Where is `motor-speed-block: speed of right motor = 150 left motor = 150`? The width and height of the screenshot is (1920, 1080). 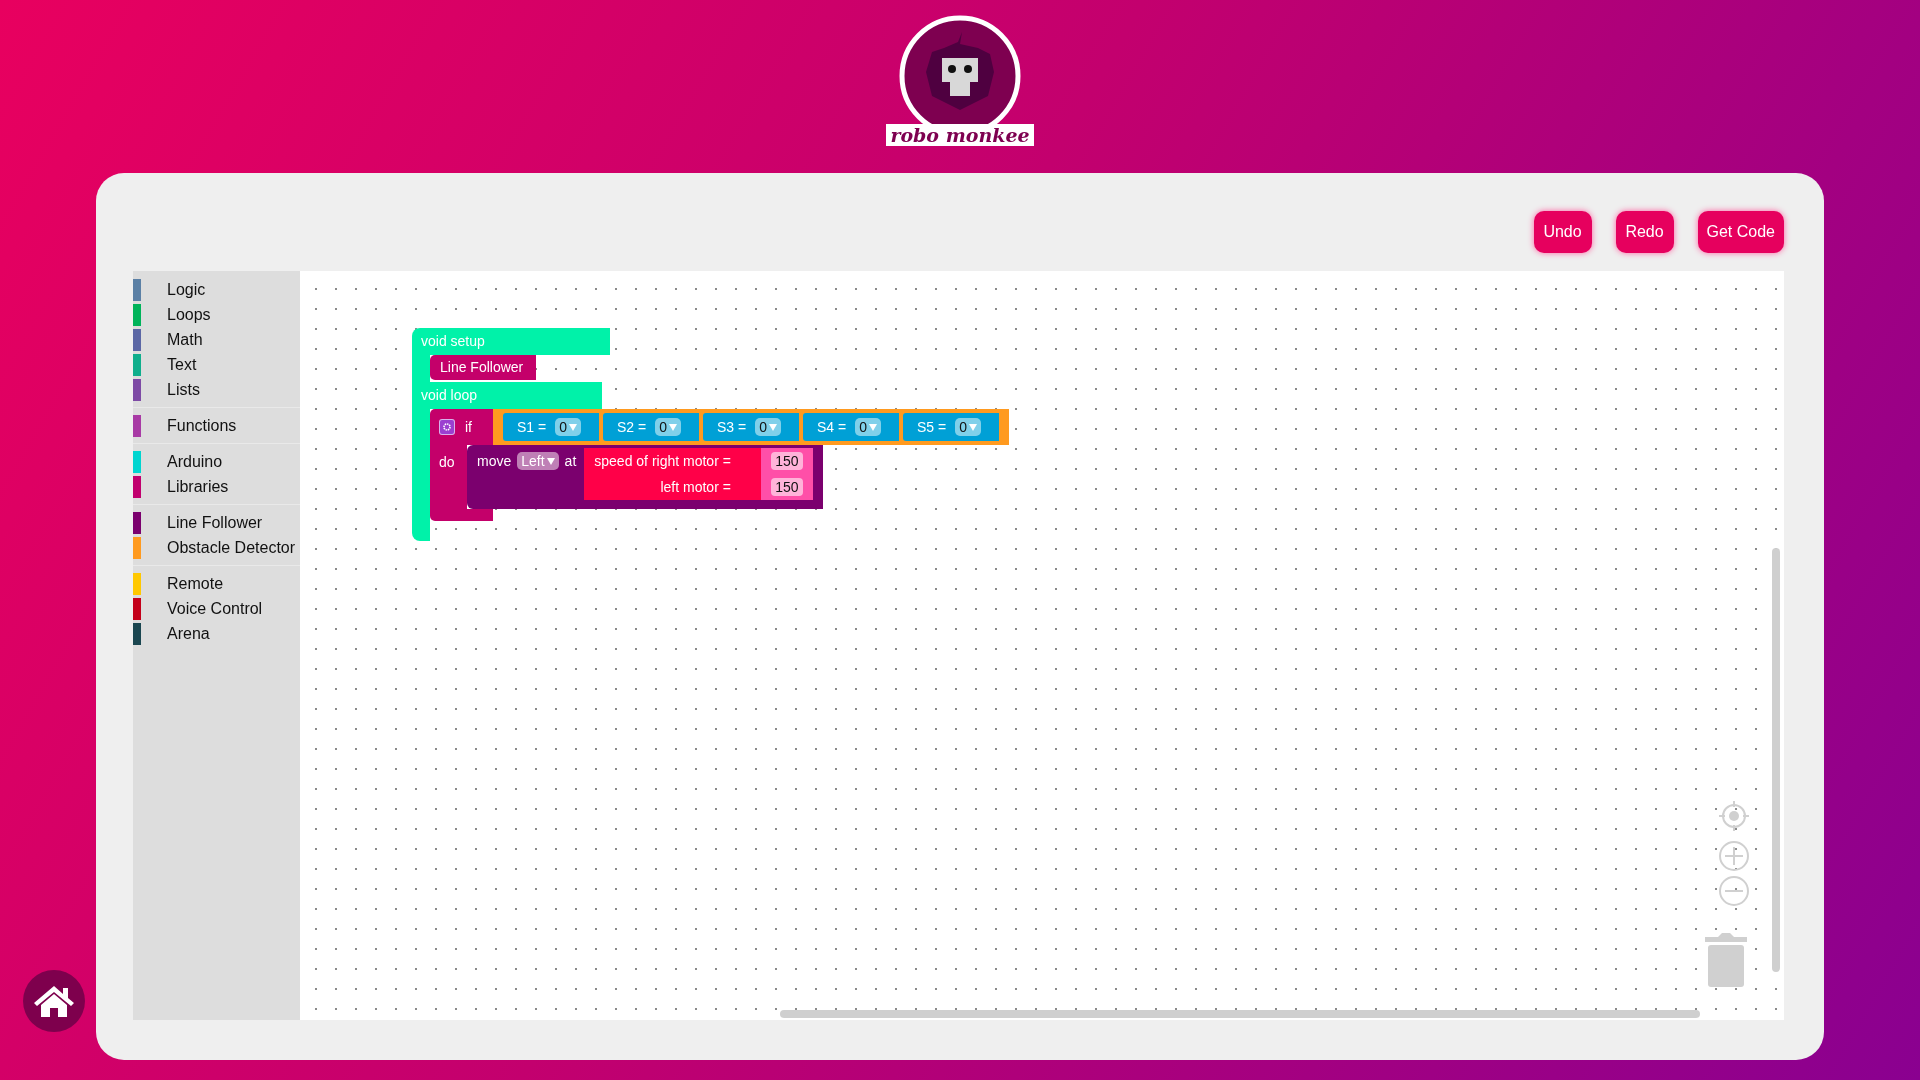 motor-speed-block: speed of right motor = 150 left motor = 150 is located at coordinates (698, 474).